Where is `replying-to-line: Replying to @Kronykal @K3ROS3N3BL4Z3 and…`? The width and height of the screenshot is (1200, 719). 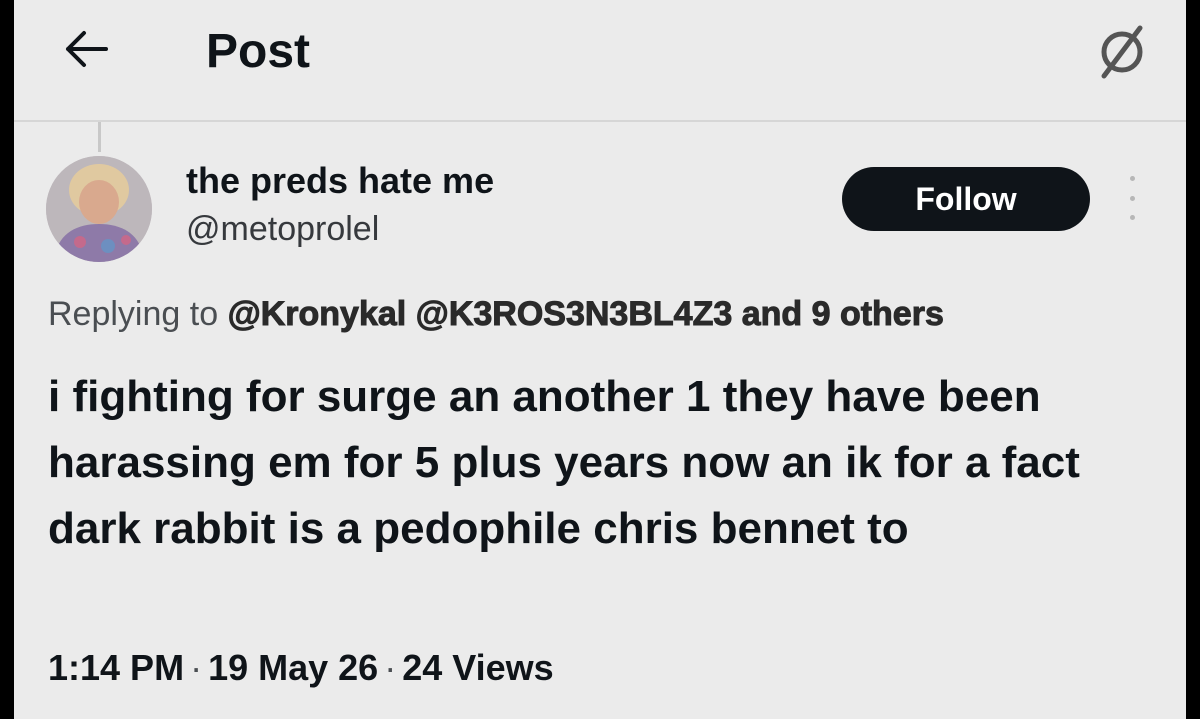
replying-to-line: Replying to @Kronykal @K3ROS3N3BL4Z3 and… is located at coordinates (496, 314).